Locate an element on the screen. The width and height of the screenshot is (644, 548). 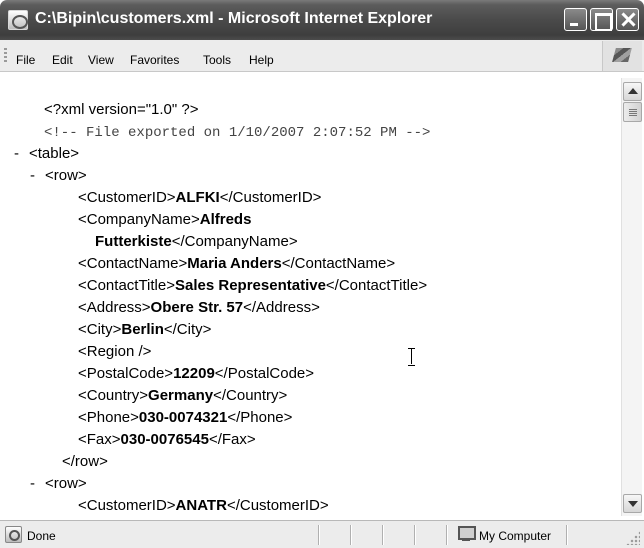
xml-field-phone: <Phone>030-0074321</Phone> is located at coordinates (185, 417).